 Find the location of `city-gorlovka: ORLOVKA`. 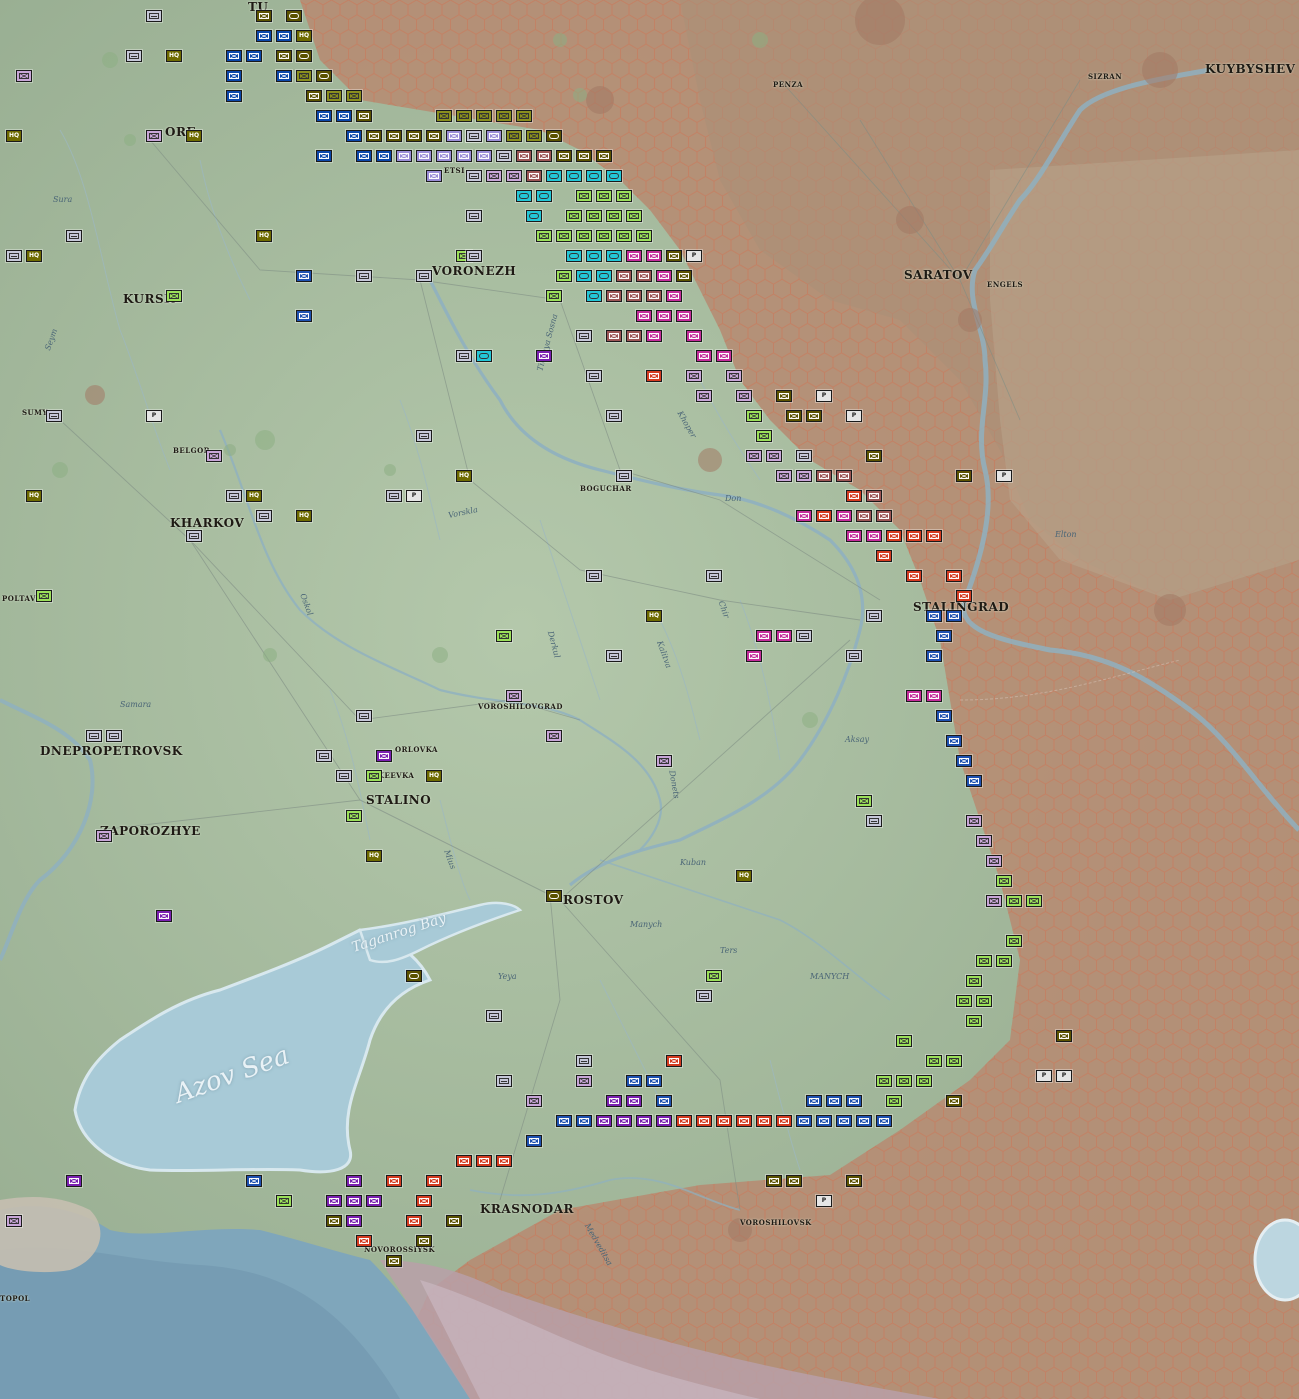

city-gorlovka: ORLOVKA is located at coordinates (416, 749).